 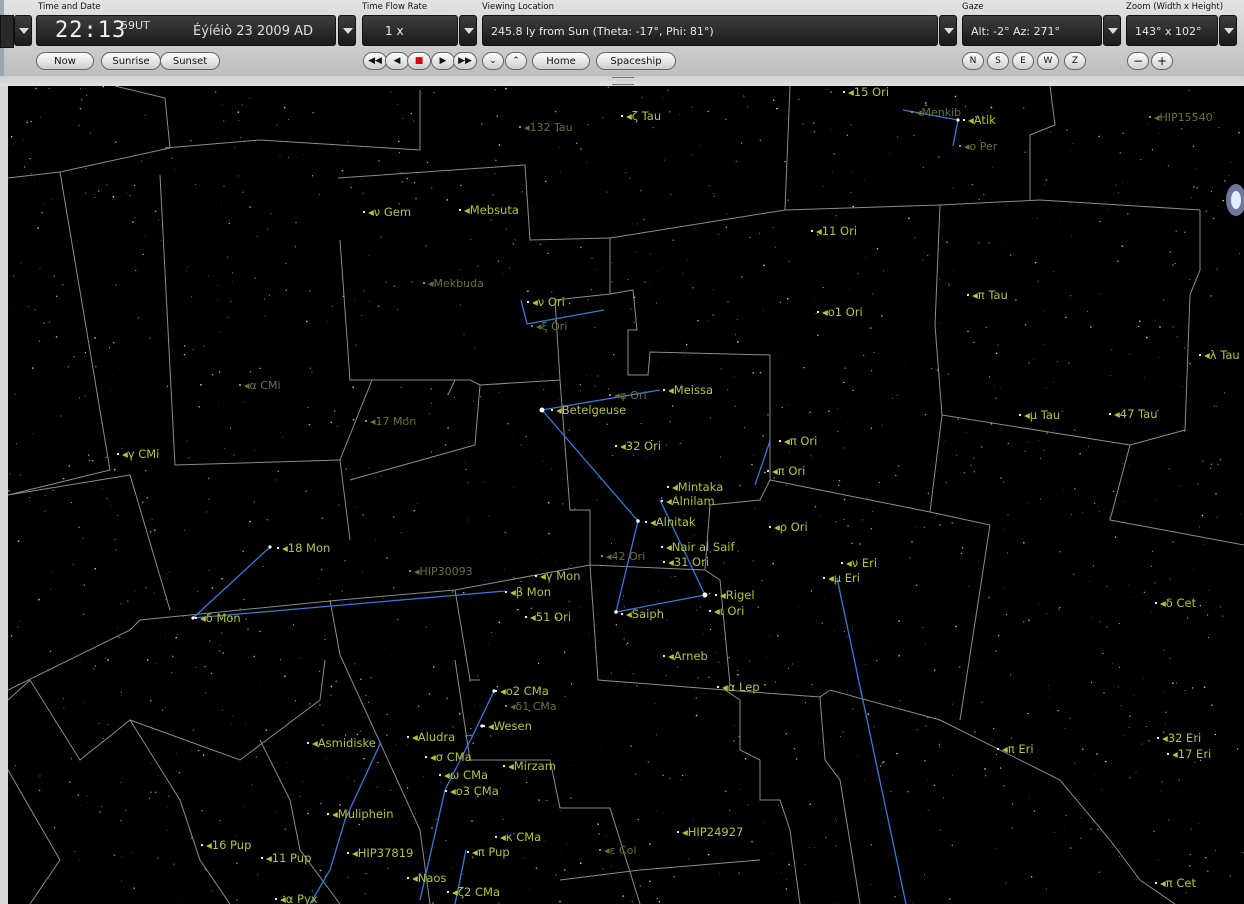 I want to click on star-label: ◂ν Eri, so click(x=861, y=563).